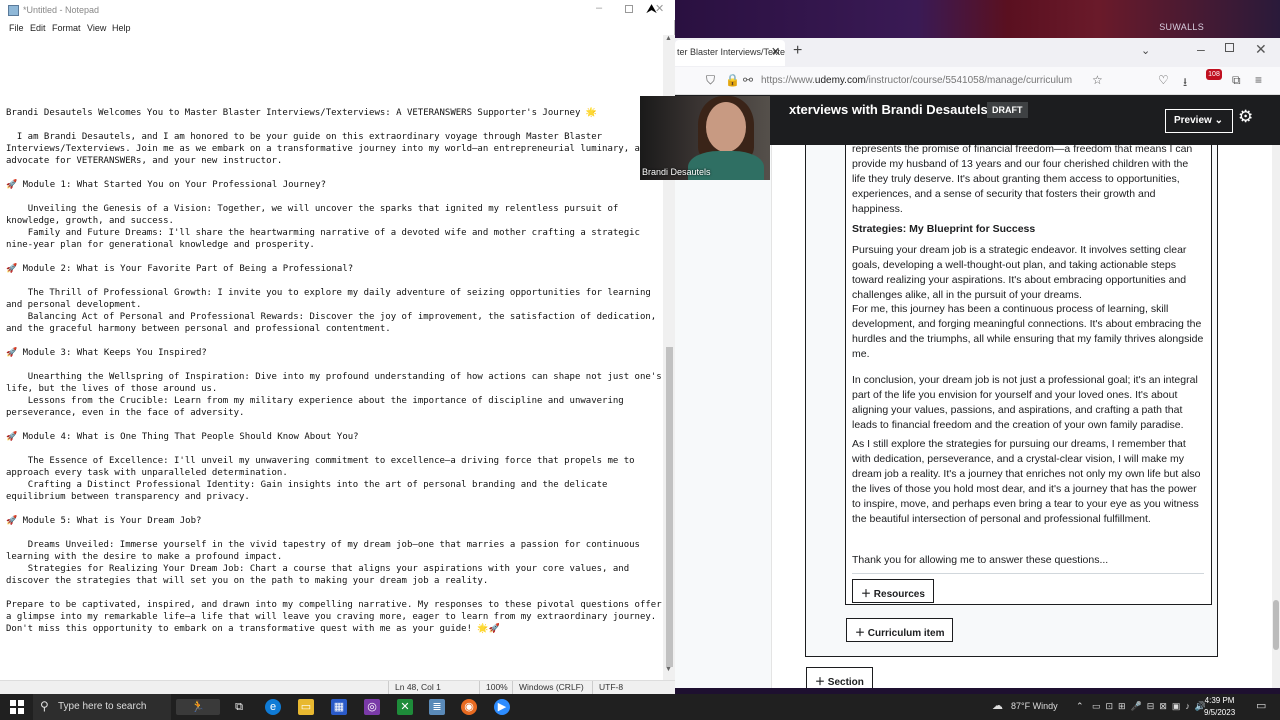 The height and width of the screenshot is (720, 1280). Describe the element at coordinates (337, 10) in the screenshot. I see `notepad-titlebar: *Untitled - Notepad – ✕ ⮝` at that location.